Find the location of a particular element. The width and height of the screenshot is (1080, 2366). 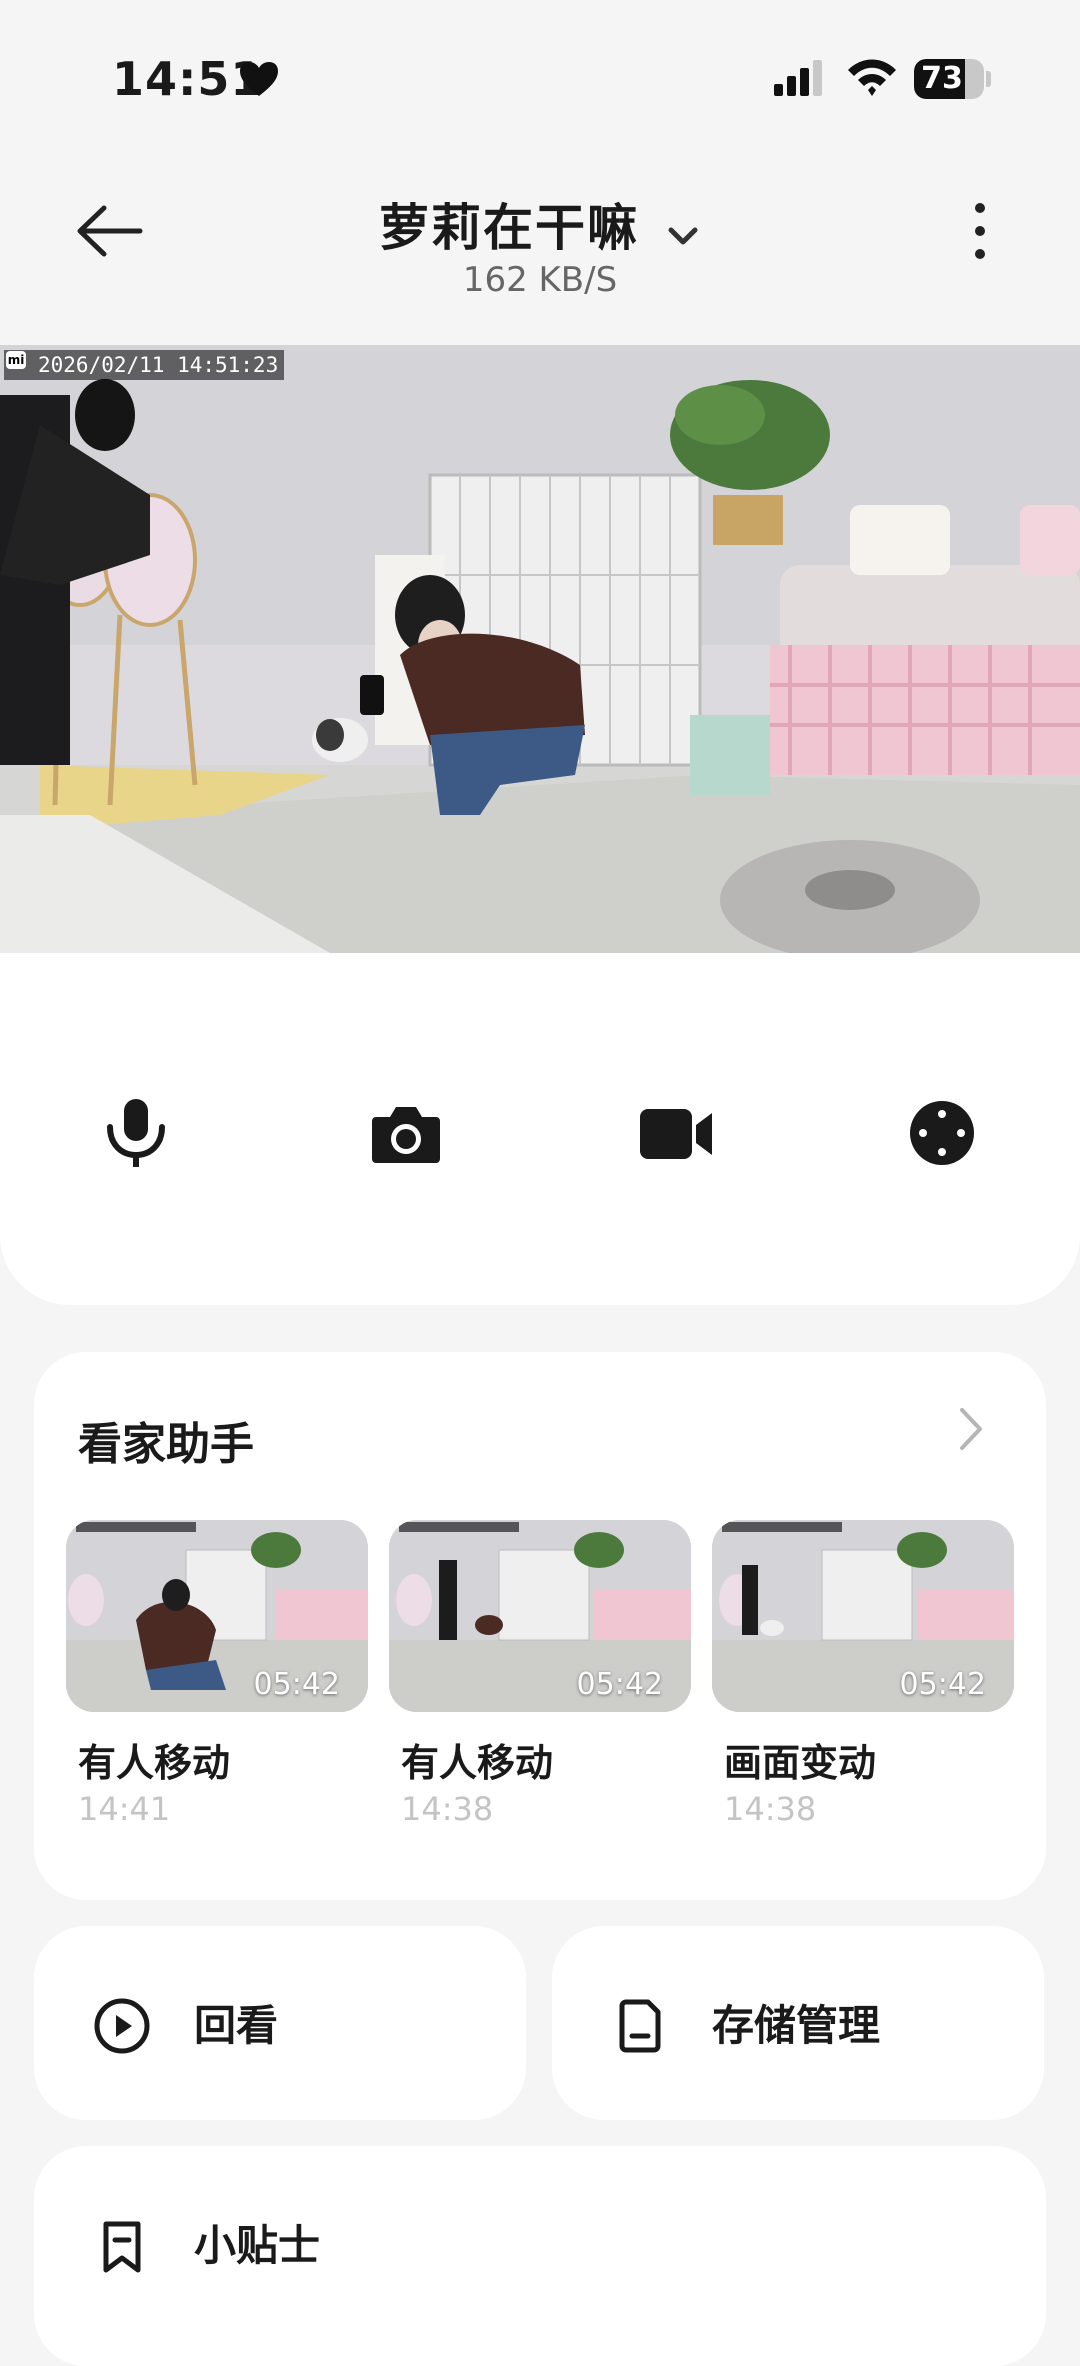

more-options-icon is located at coordinates (980, 231).